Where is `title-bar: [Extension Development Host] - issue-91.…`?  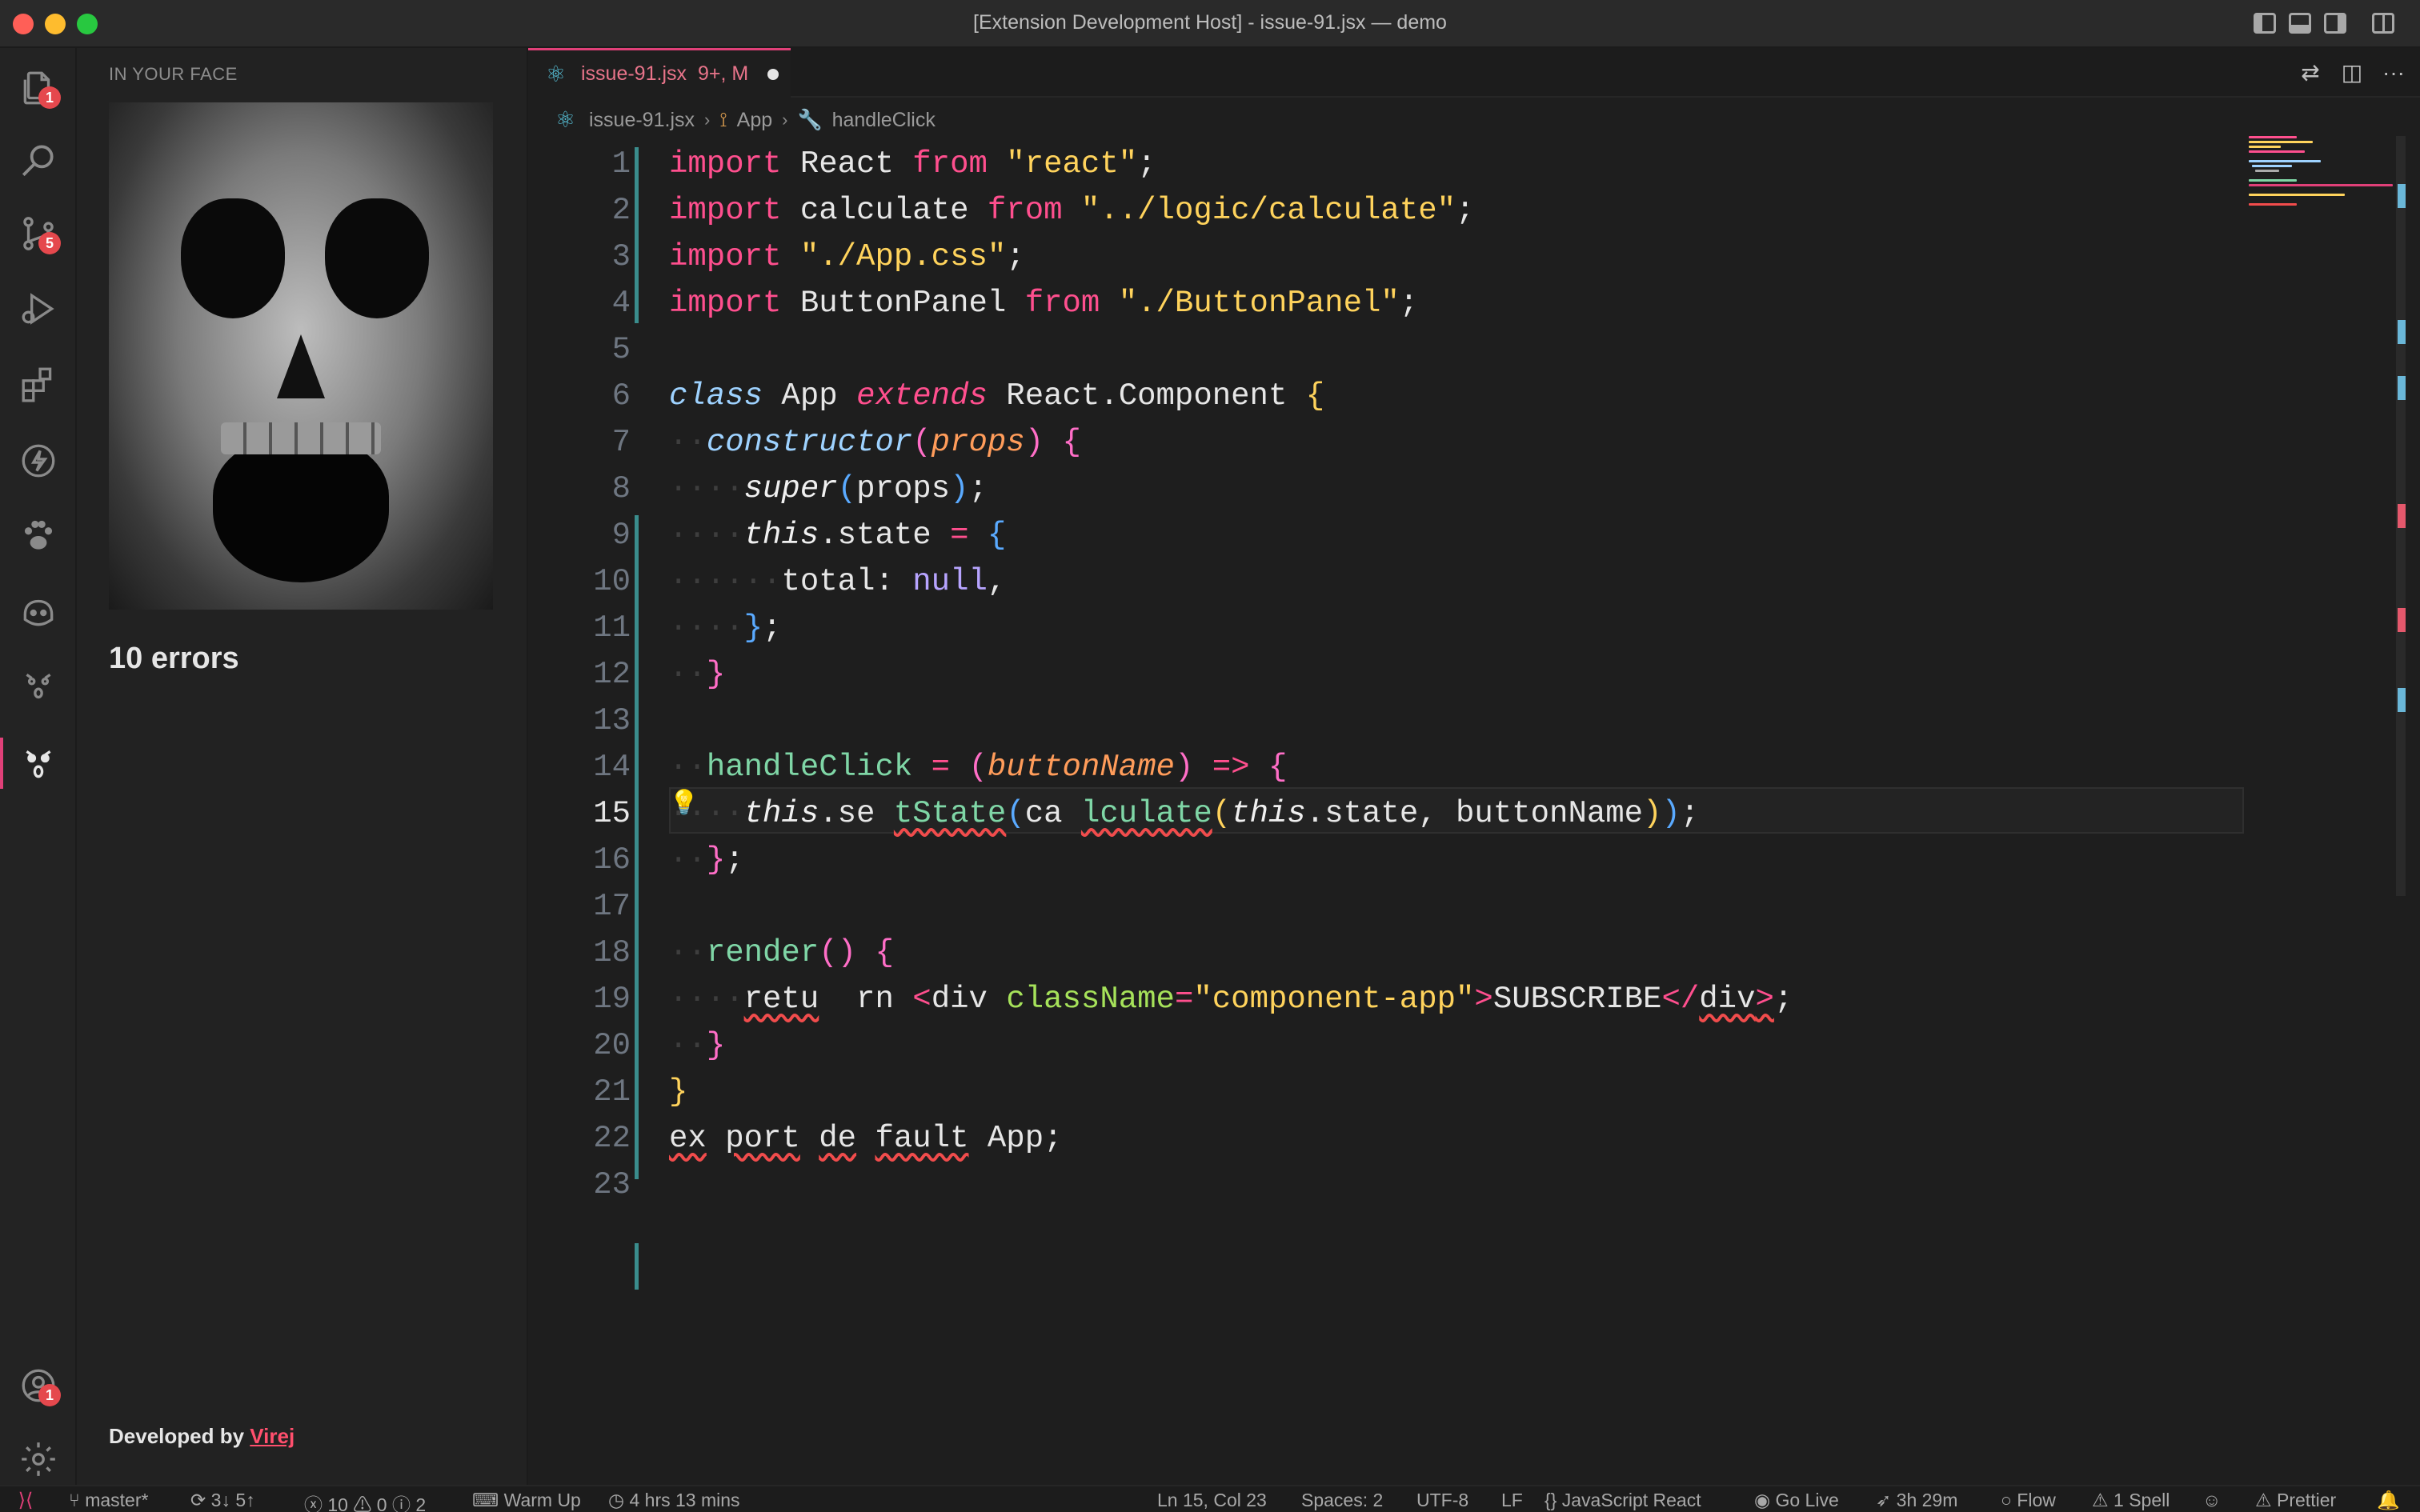
title-bar: [Extension Development Host] - issue-91.… is located at coordinates (1210, 24).